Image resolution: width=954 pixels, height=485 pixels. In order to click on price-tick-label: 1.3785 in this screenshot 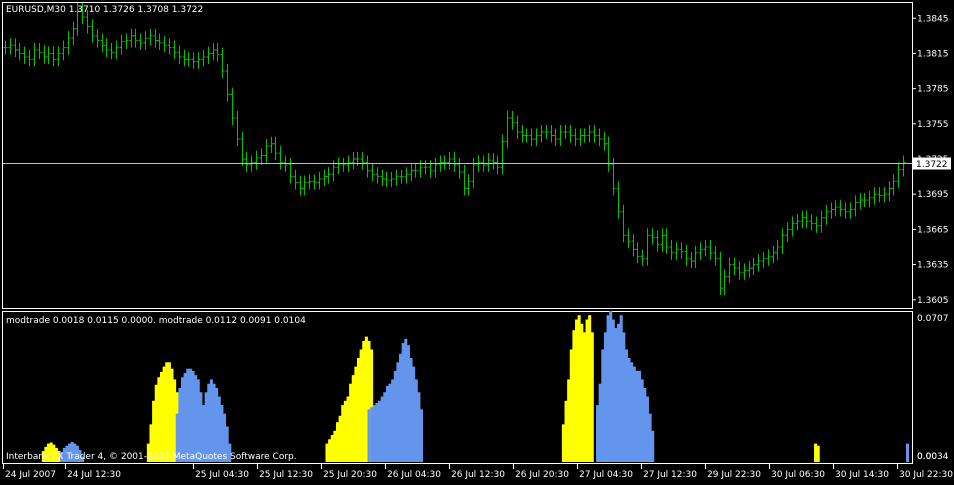, I will do `click(933, 90)`.